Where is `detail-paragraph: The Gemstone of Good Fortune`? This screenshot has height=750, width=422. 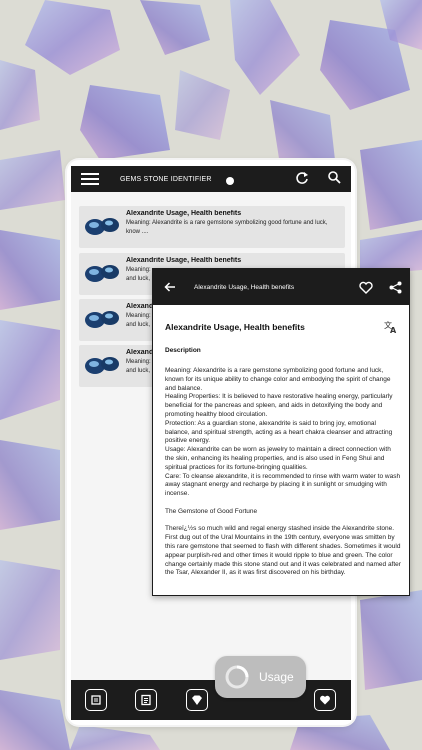 detail-paragraph: The Gemstone of Good Fortune is located at coordinates (211, 511).